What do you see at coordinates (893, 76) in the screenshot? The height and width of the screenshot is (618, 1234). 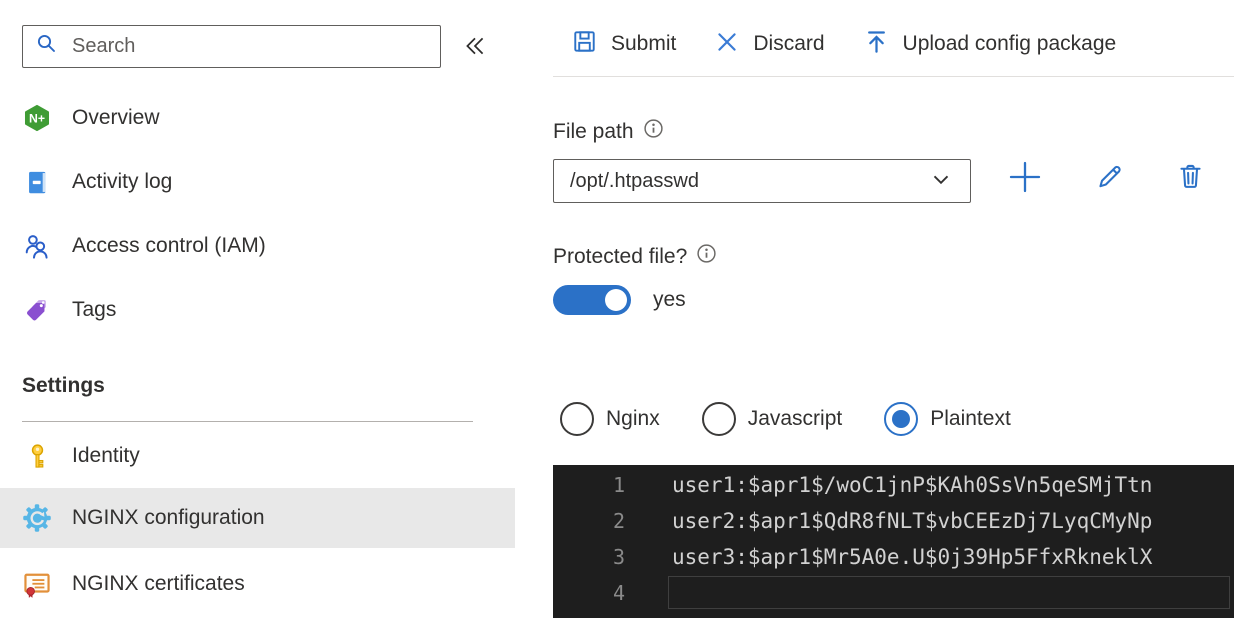 I see `toolbar-divider` at bounding box center [893, 76].